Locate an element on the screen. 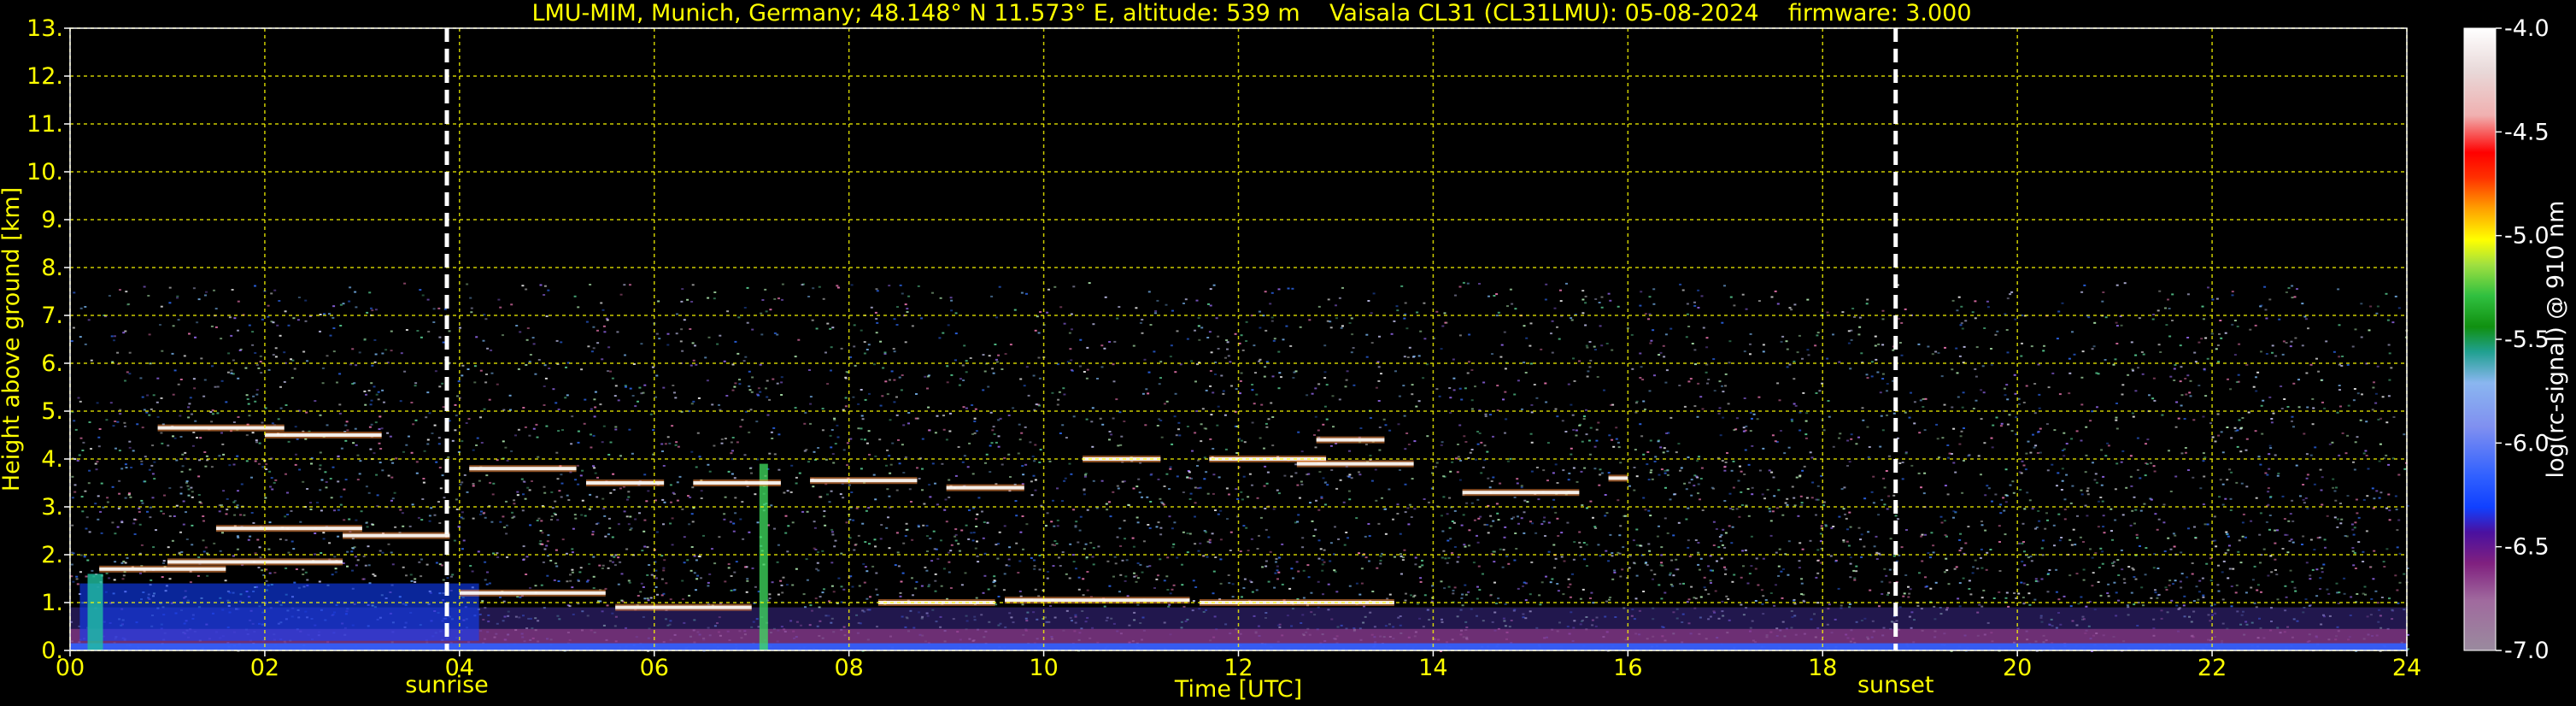 This screenshot has width=2576, height=706. y-axis-label: Height above ground [km] is located at coordinates (12, 339).